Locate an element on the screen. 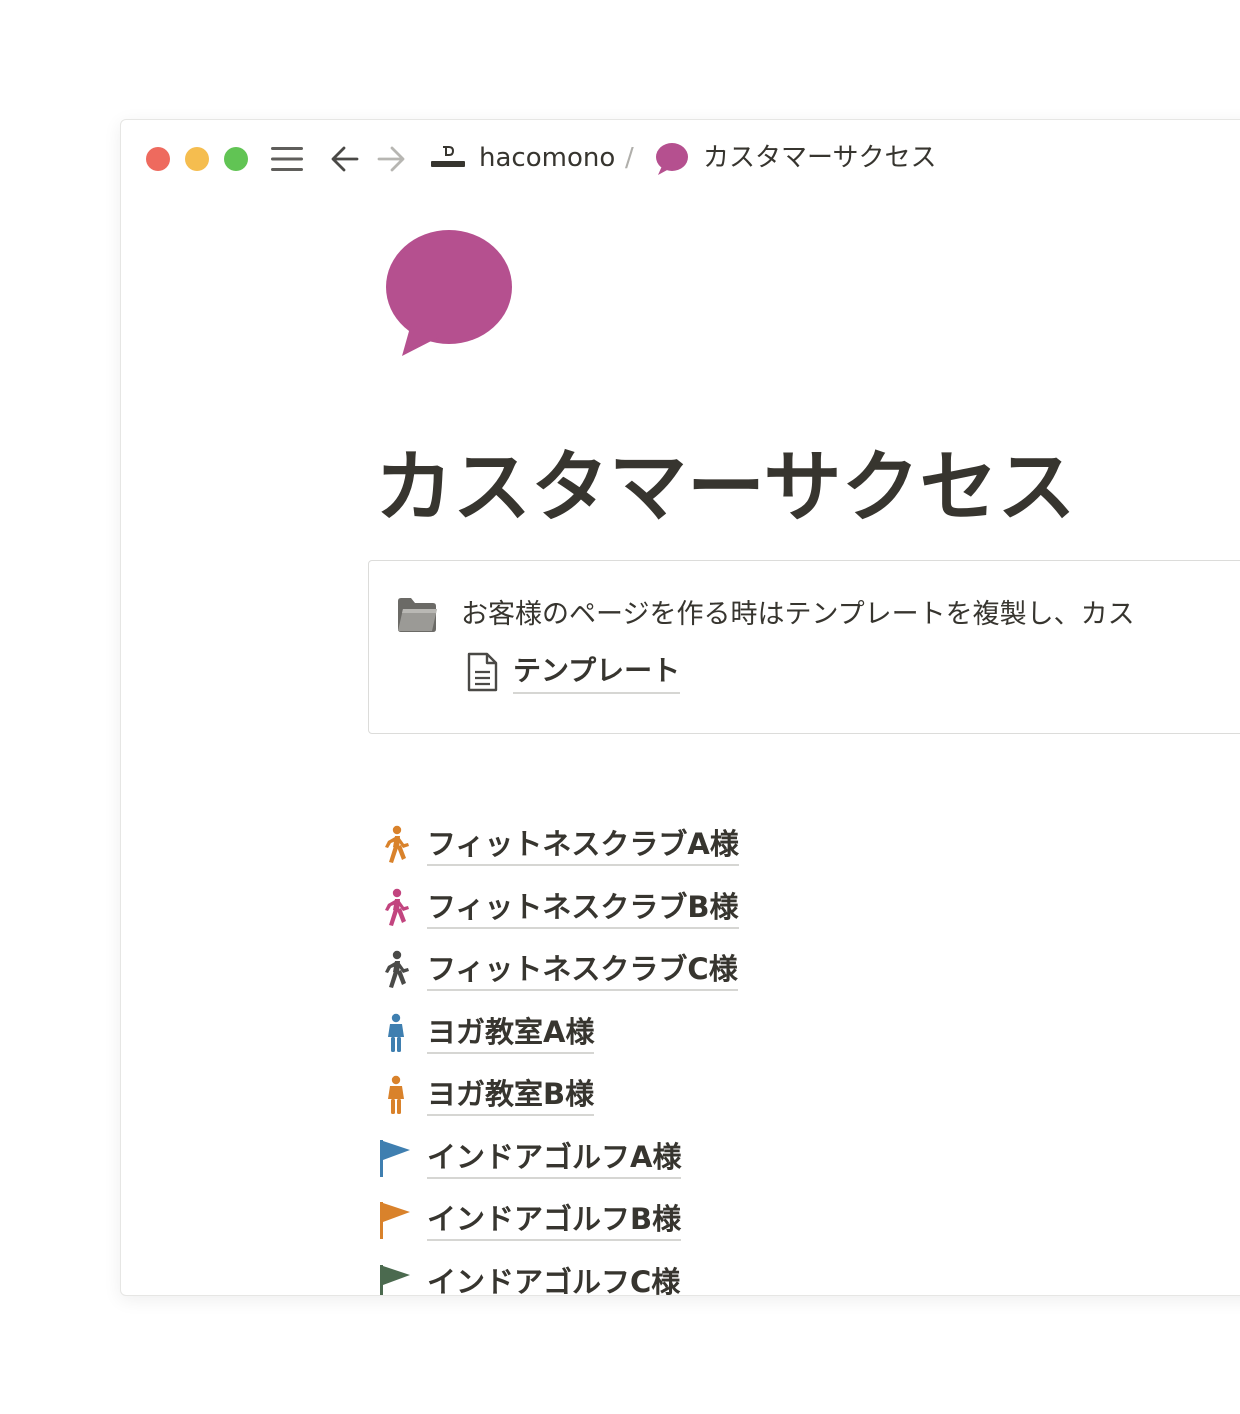 The image size is (1240, 1414). callout-block: お客様のページを作る時はテンプレートを複製し、カス テンプレート is located at coordinates (804, 647).